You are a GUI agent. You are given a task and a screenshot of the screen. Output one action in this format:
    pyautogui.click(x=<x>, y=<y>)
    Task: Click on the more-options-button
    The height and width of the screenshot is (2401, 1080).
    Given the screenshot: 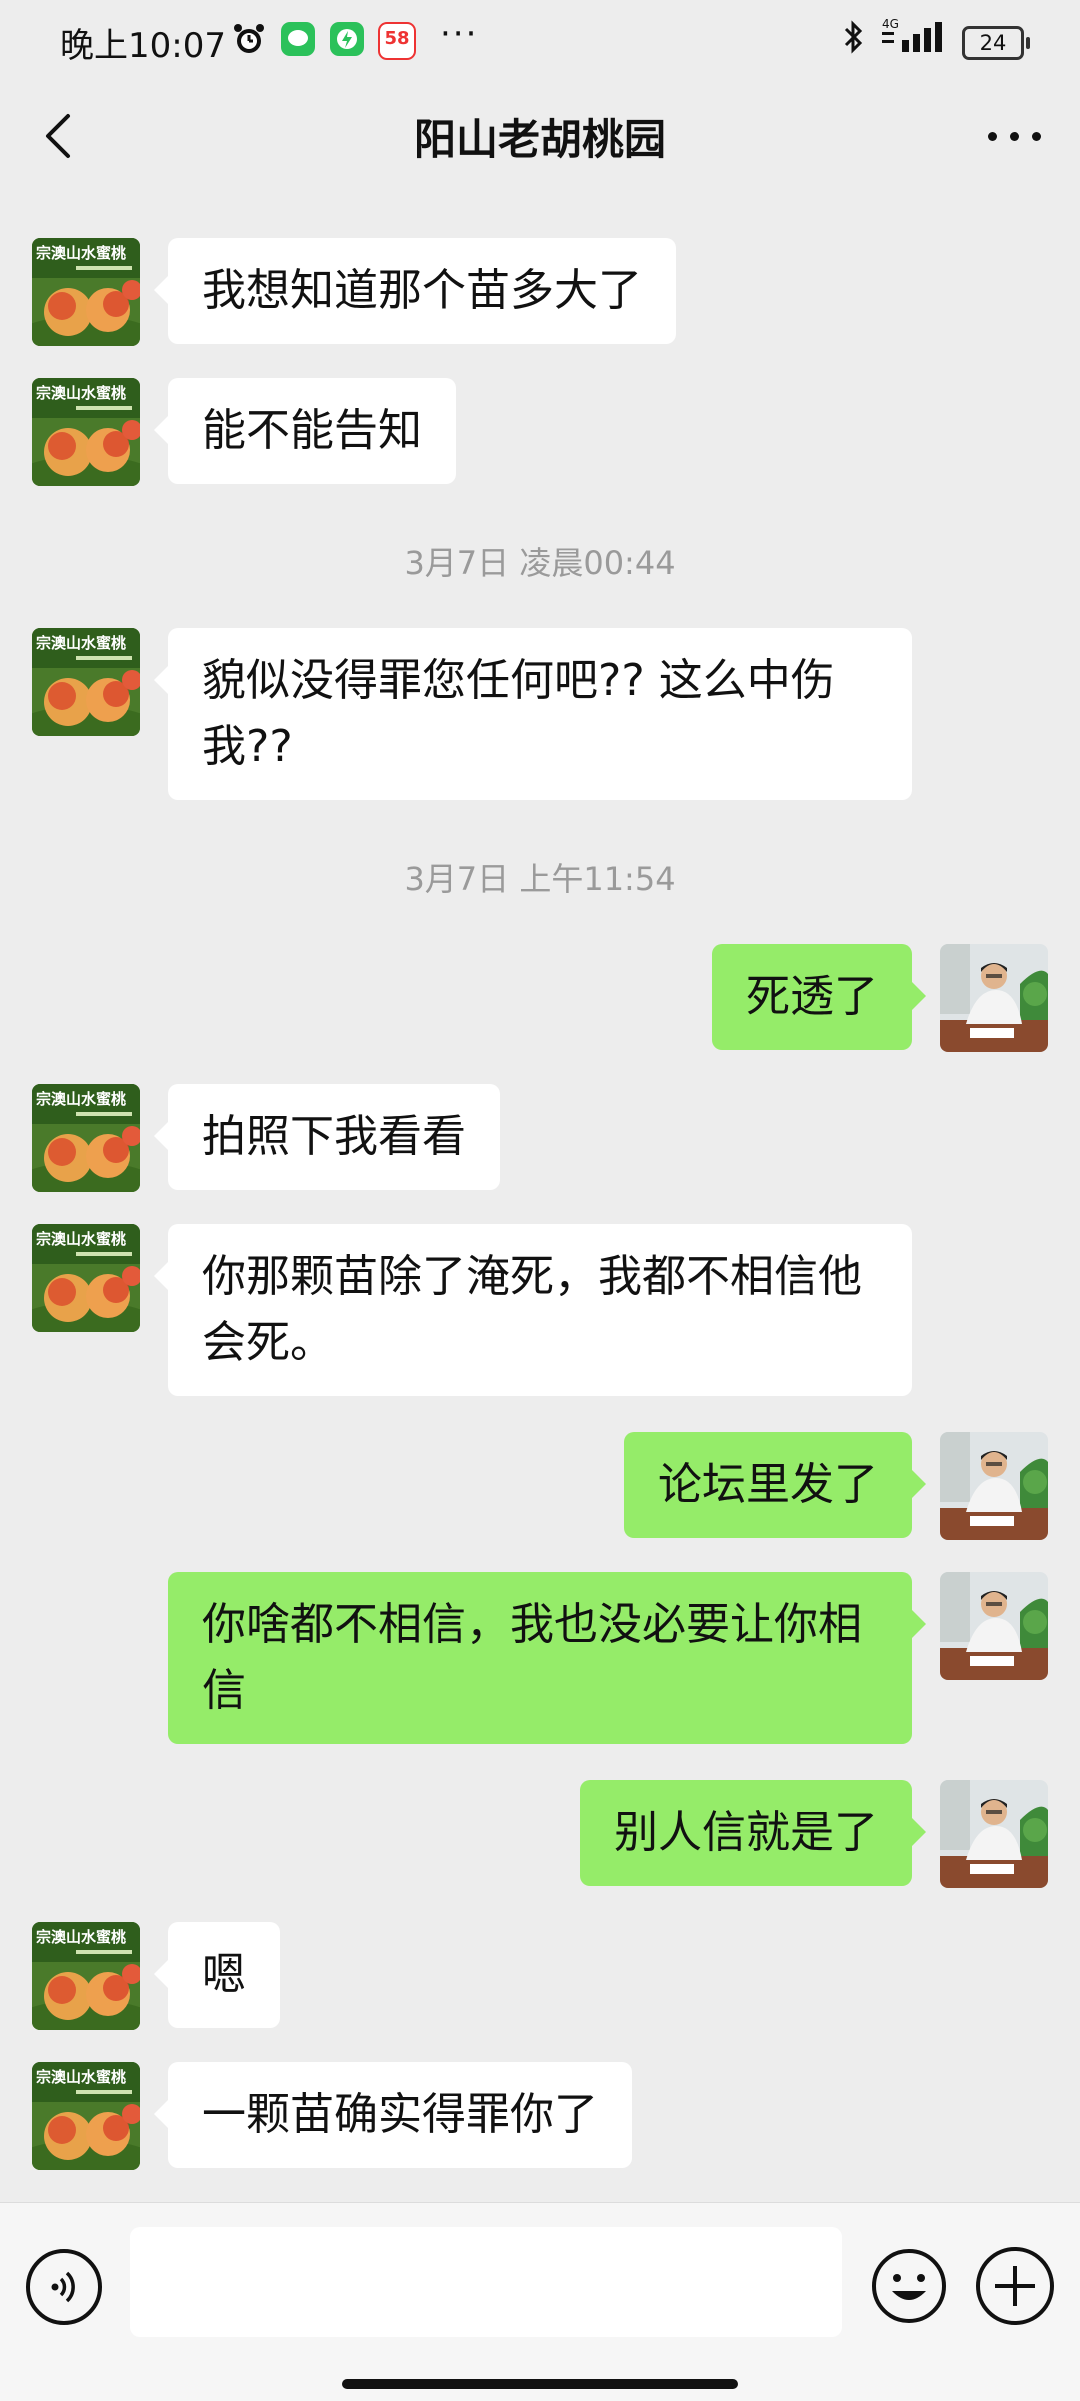 What is the action you would take?
    pyautogui.click(x=1015, y=136)
    